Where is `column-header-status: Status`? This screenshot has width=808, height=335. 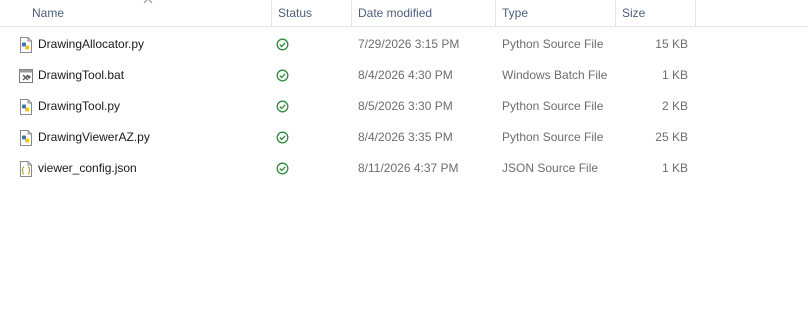
column-header-status: Status is located at coordinates (311, 13).